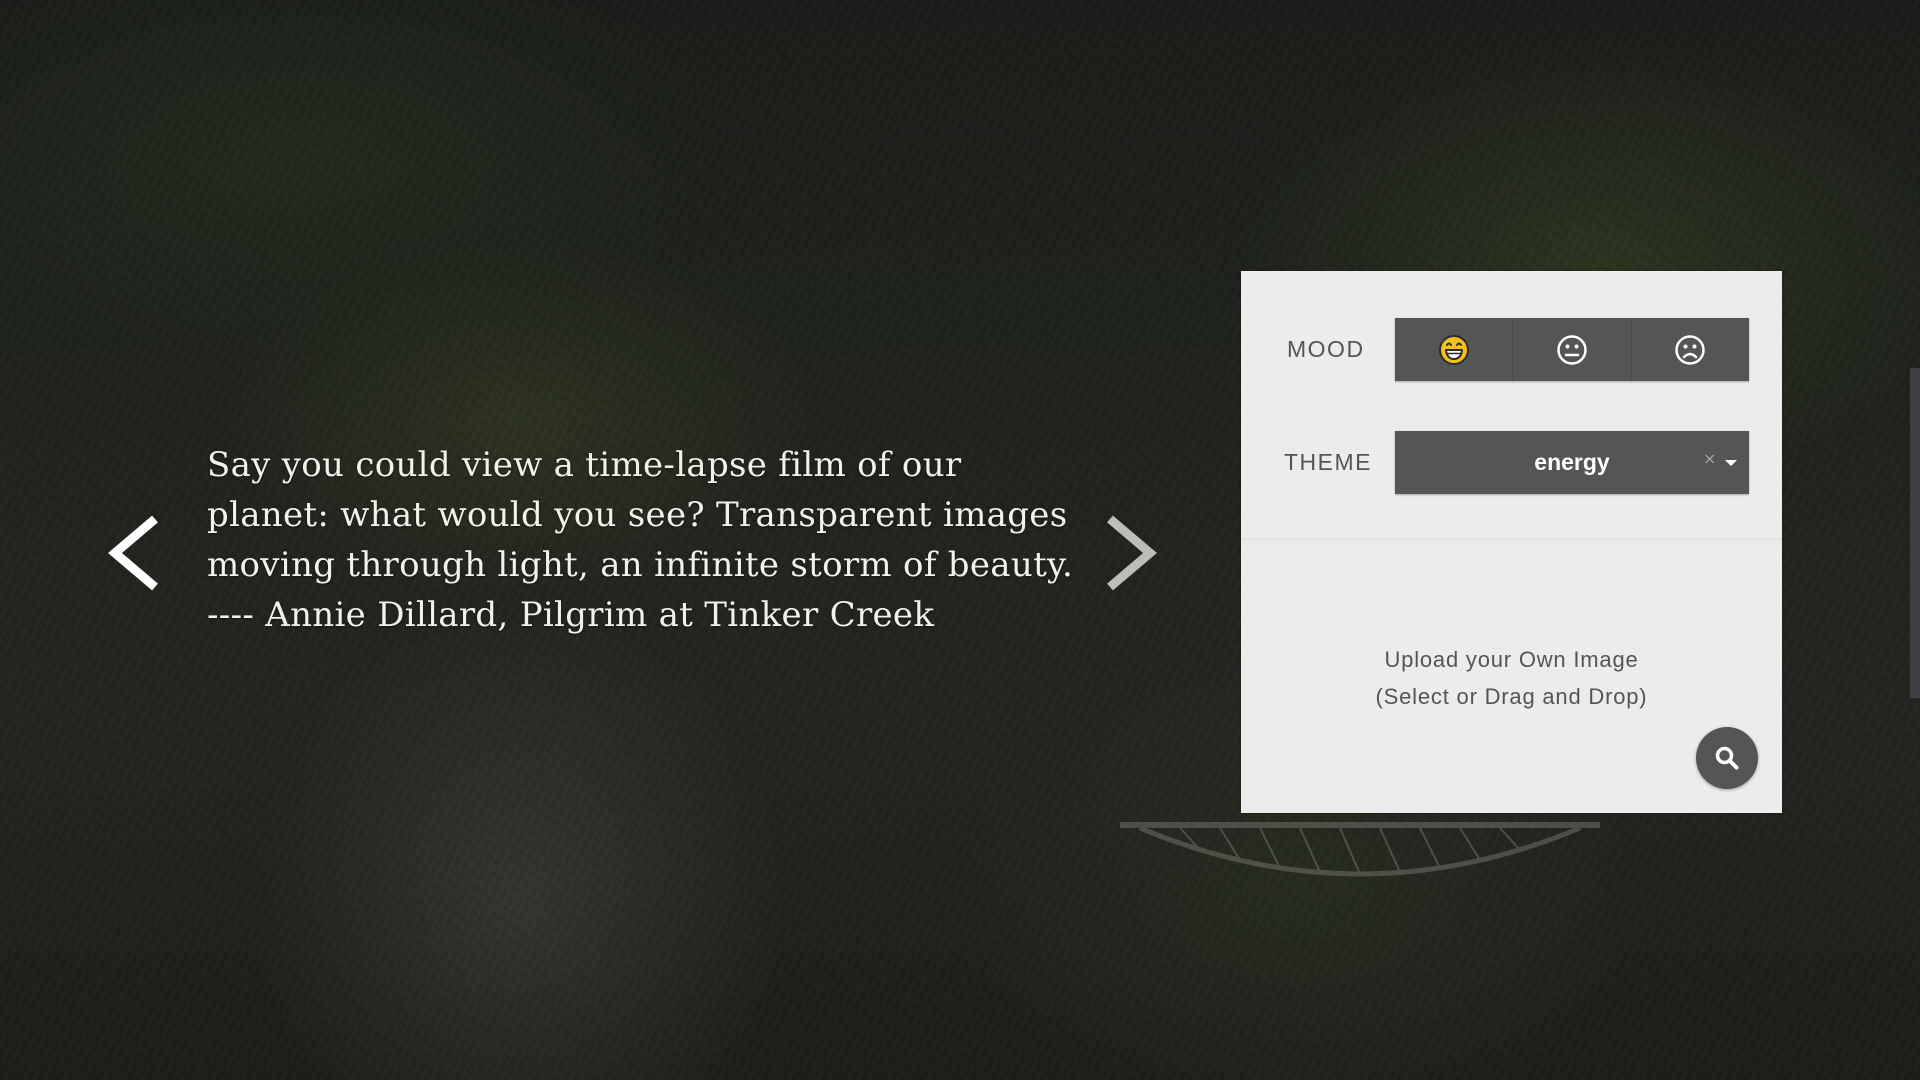 The width and height of the screenshot is (1920, 1080). What do you see at coordinates (1326, 349) in the screenshot?
I see `mood-label: MOOD` at bounding box center [1326, 349].